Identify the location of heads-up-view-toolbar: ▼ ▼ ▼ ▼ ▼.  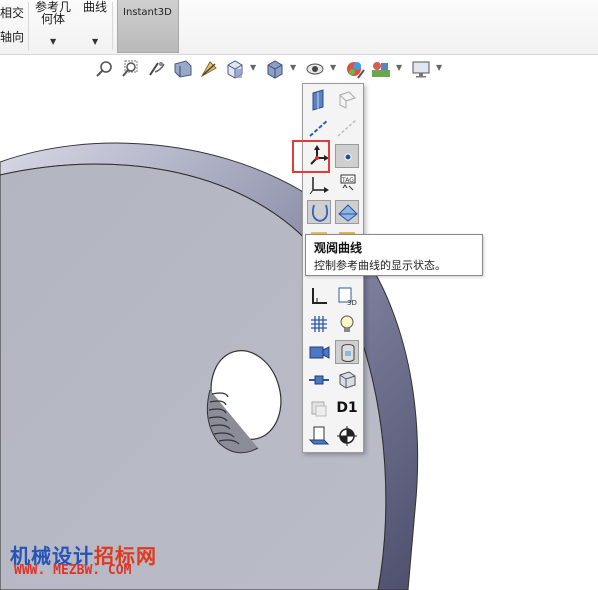
(274, 70).